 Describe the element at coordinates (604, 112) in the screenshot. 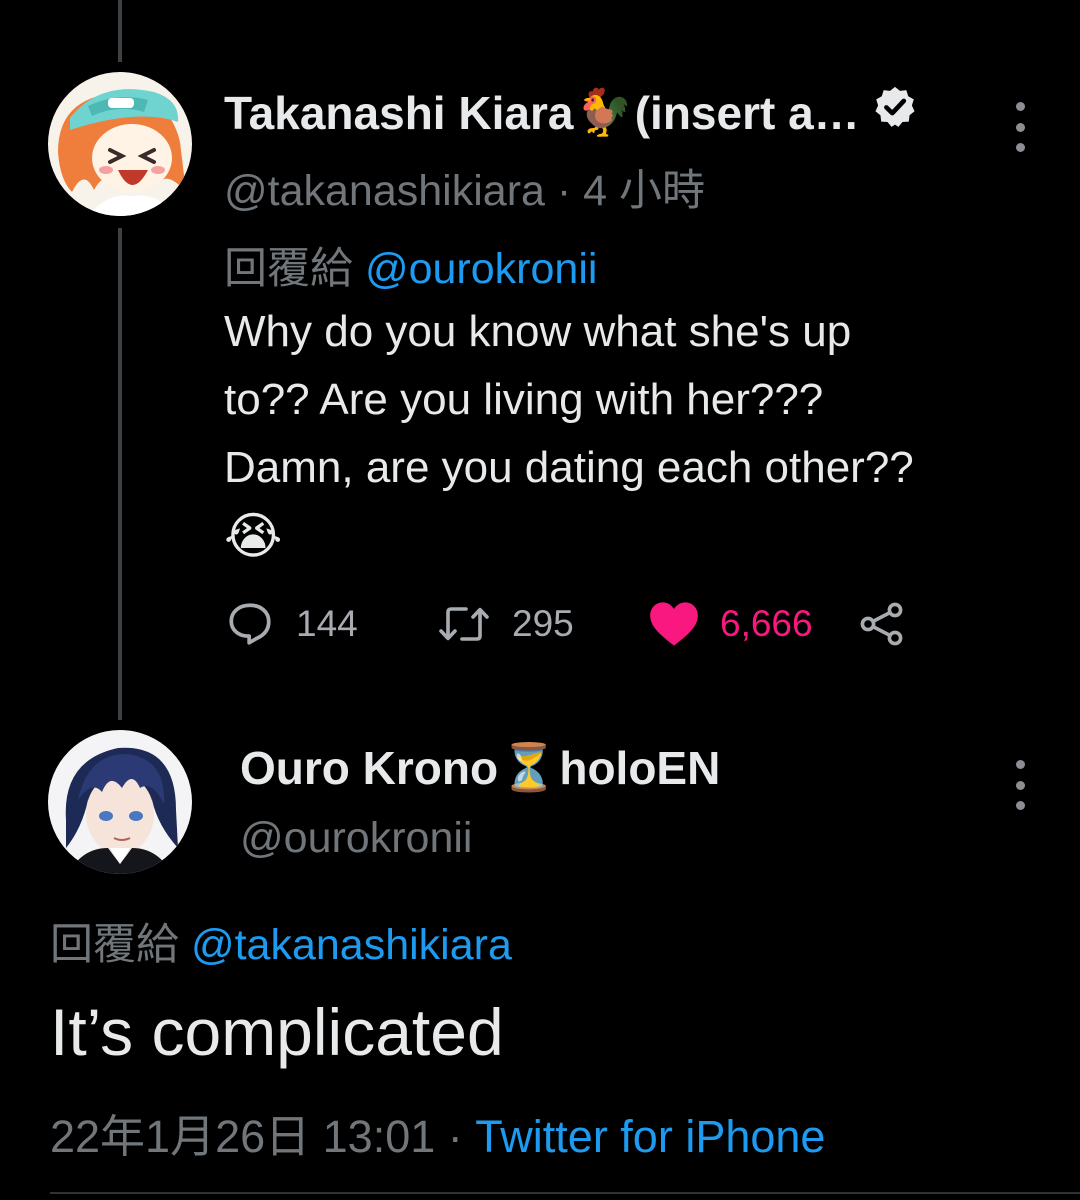

I see `chicken-emoji: 🐓` at that location.